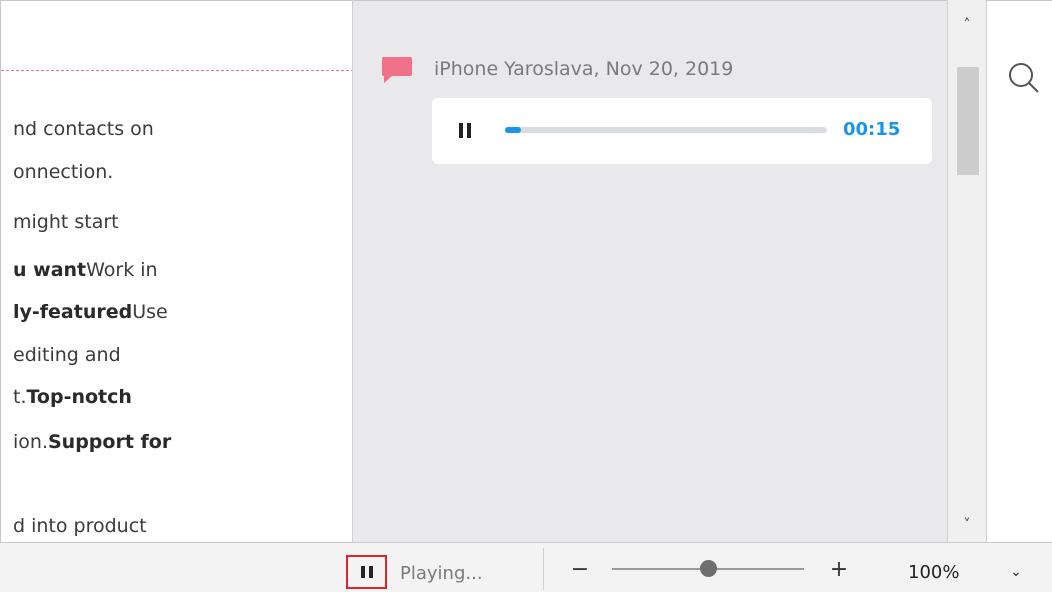  I want to click on comment-bubble-icon, so click(397, 70).